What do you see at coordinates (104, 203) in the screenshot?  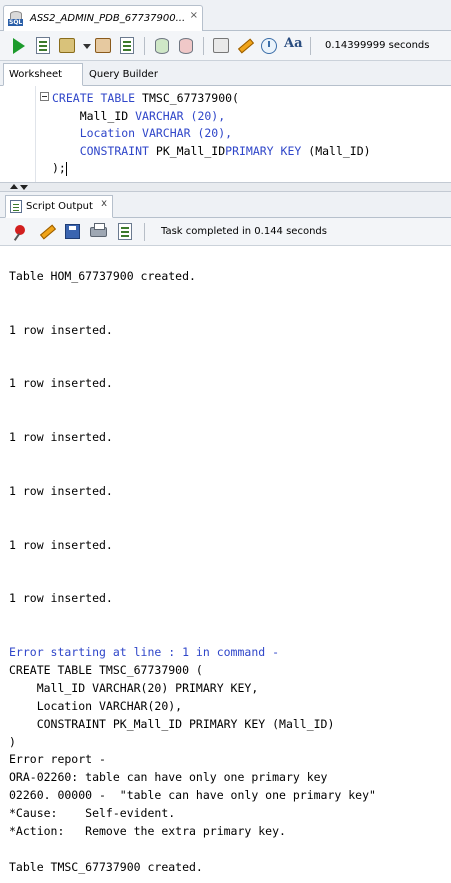 I see `close-output-tab-icon: x` at bounding box center [104, 203].